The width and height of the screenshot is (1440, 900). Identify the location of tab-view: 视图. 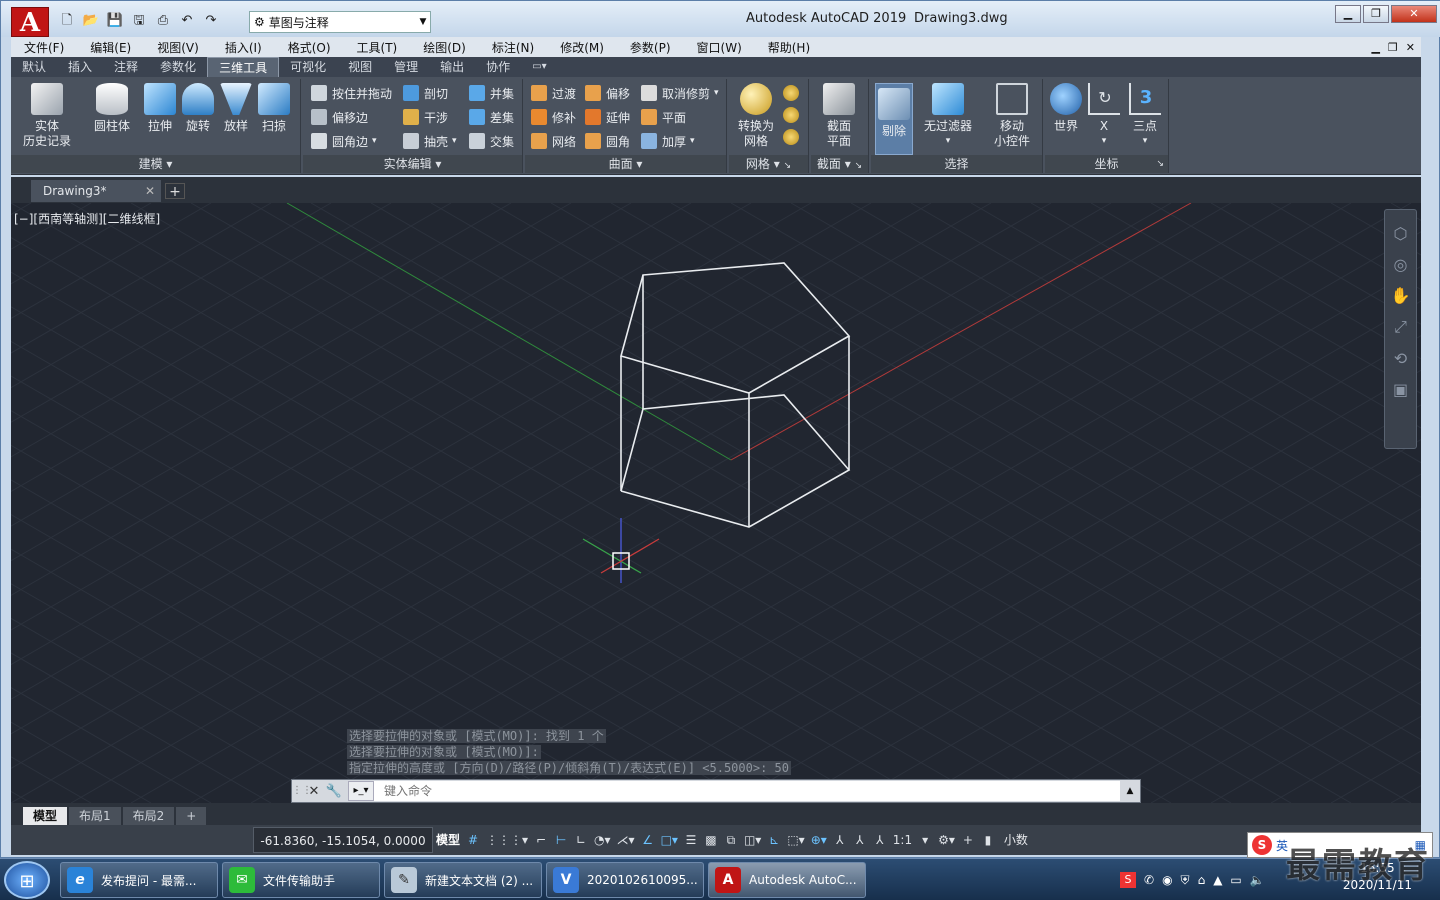
(360, 67).